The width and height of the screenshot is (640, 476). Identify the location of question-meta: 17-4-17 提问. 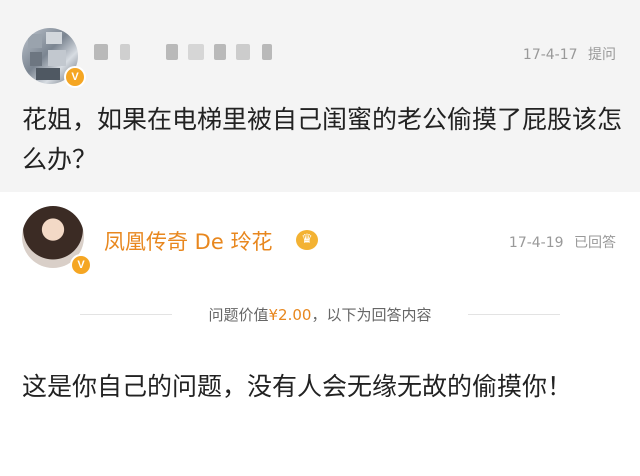
(569, 54).